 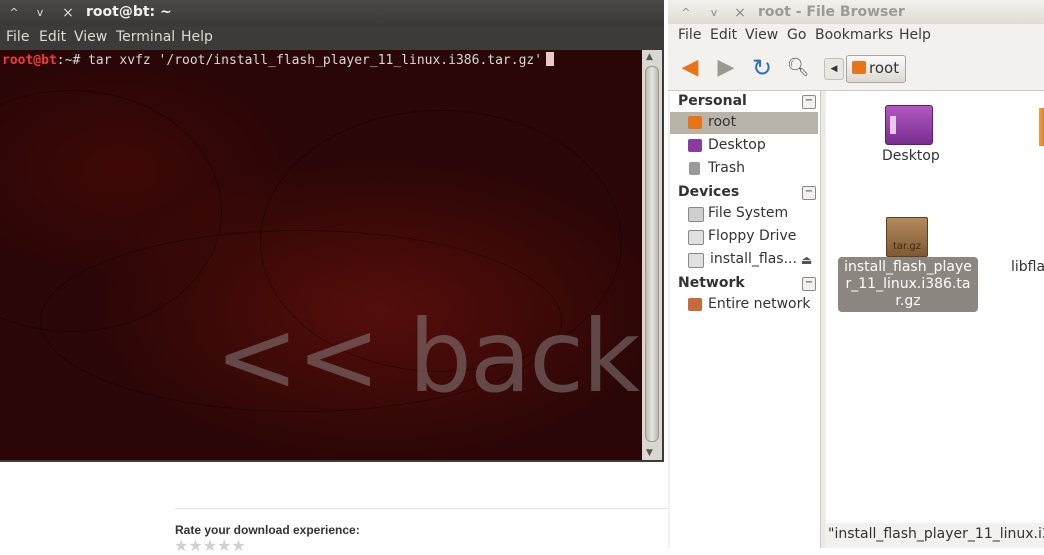 I want to click on archive-extension: tar.gz, so click(x=907, y=246).